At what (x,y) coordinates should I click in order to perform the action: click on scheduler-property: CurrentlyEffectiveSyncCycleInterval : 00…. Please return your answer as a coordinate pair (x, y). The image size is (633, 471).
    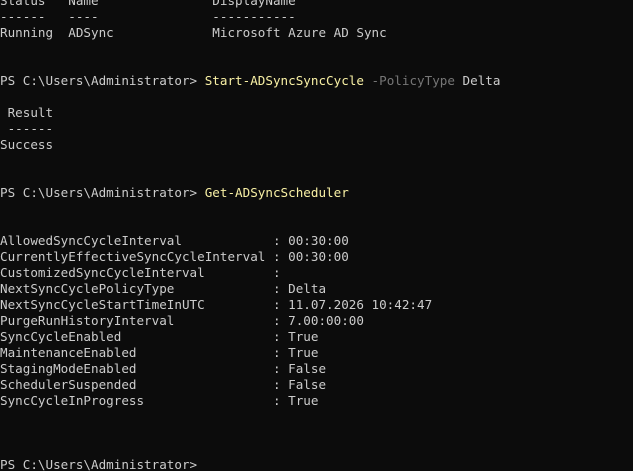
    Looking at the image, I should click on (174, 256).